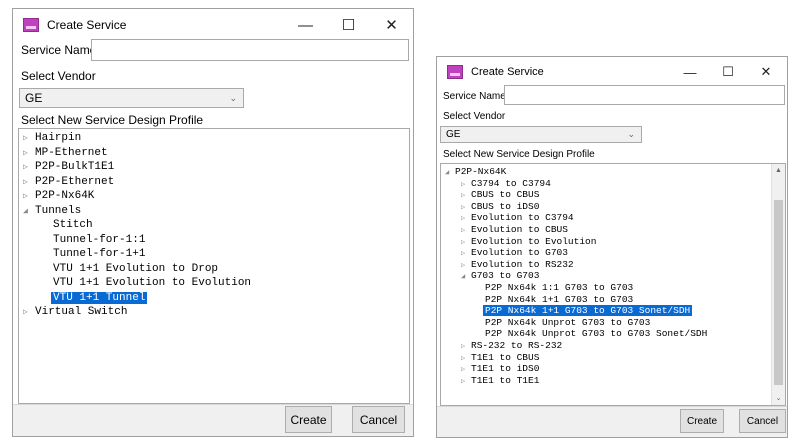  What do you see at coordinates (522, 264) in the screenshot?
I see `tree-item-label: Evolution to RS232` at bounding box center [522, 264].